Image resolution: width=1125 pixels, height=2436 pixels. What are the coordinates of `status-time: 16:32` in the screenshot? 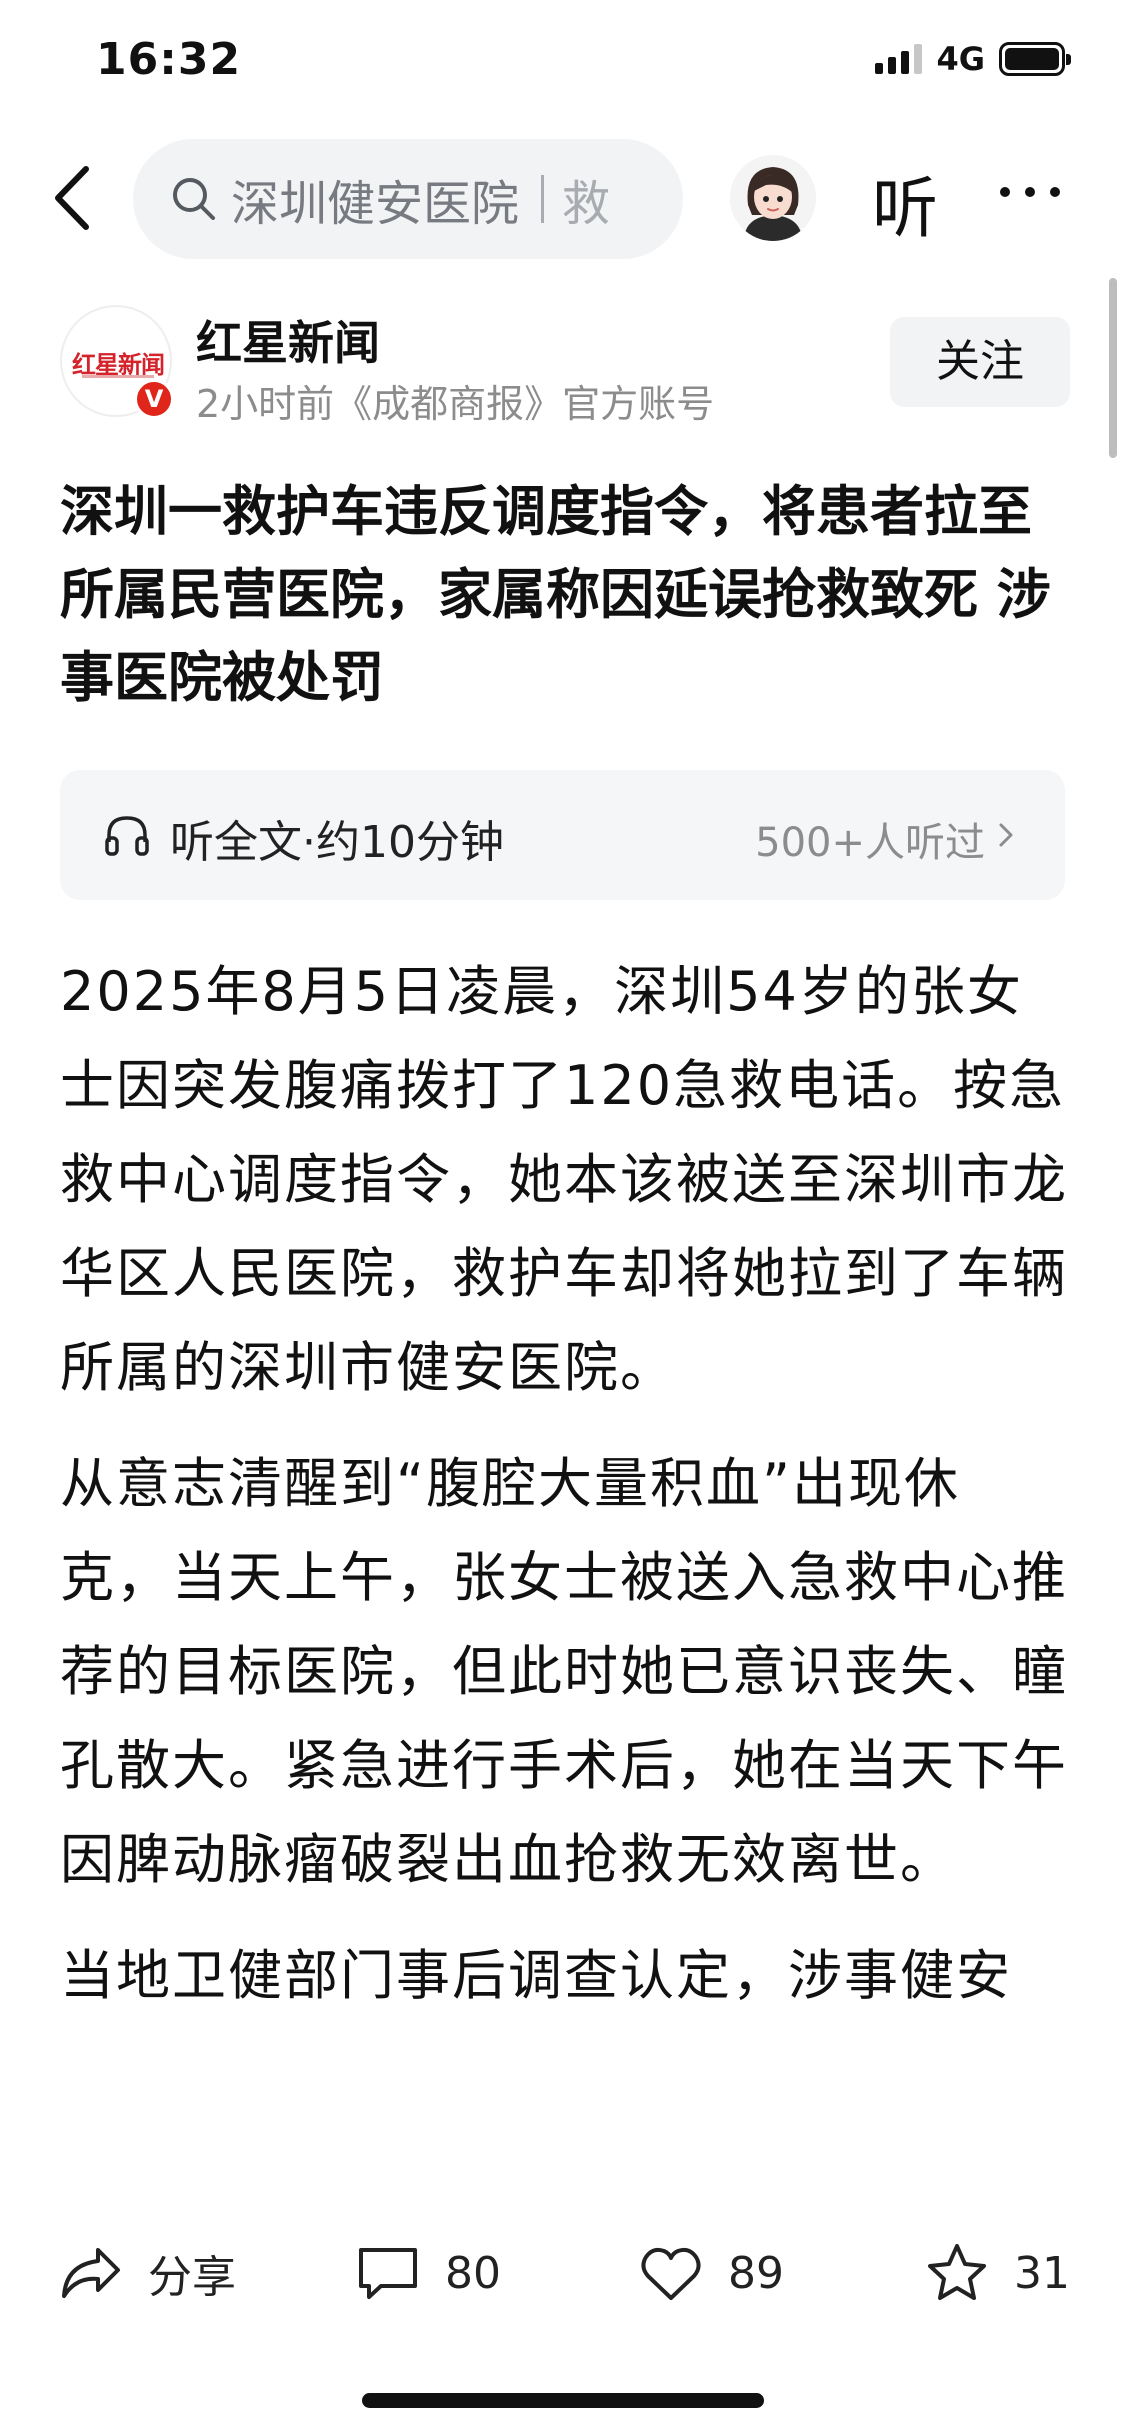 It's located at (169, 59).